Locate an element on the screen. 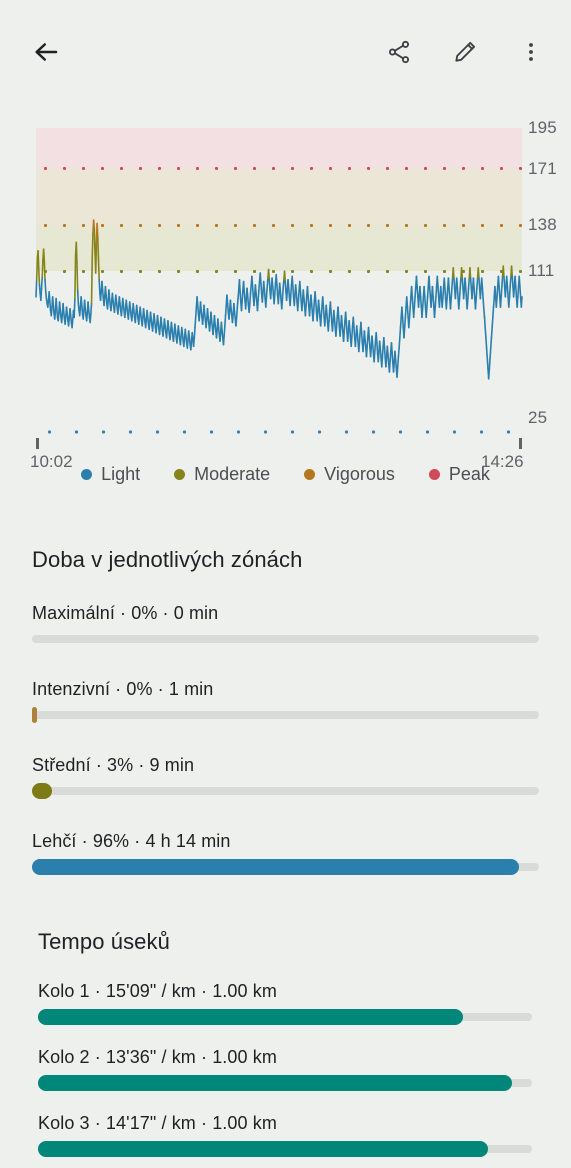 This screenshot has height=1168, width=571. edit-button is located at coordinates (465, 52).